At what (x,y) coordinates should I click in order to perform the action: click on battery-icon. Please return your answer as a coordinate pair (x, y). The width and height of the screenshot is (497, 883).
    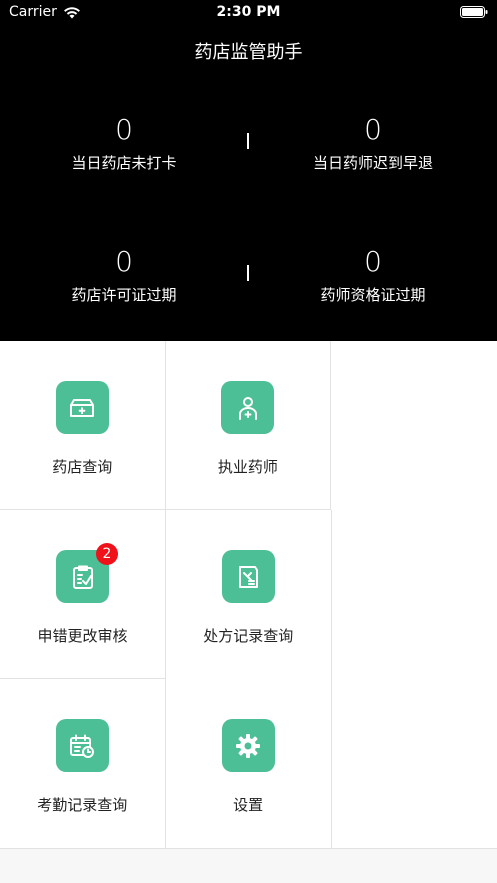
    Looking at the image, I should click on (474, 12).